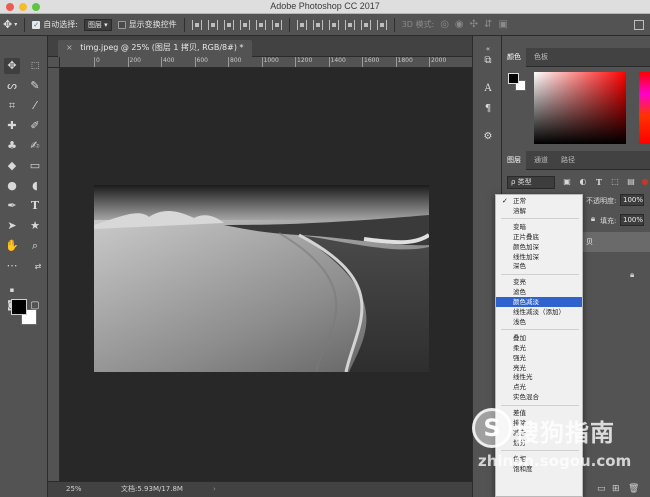 The image size is (650, 497). What do you see at coordinates (639, 24) in the screenshot?
I see `workspace-icon` at bounding box center [639, 24].